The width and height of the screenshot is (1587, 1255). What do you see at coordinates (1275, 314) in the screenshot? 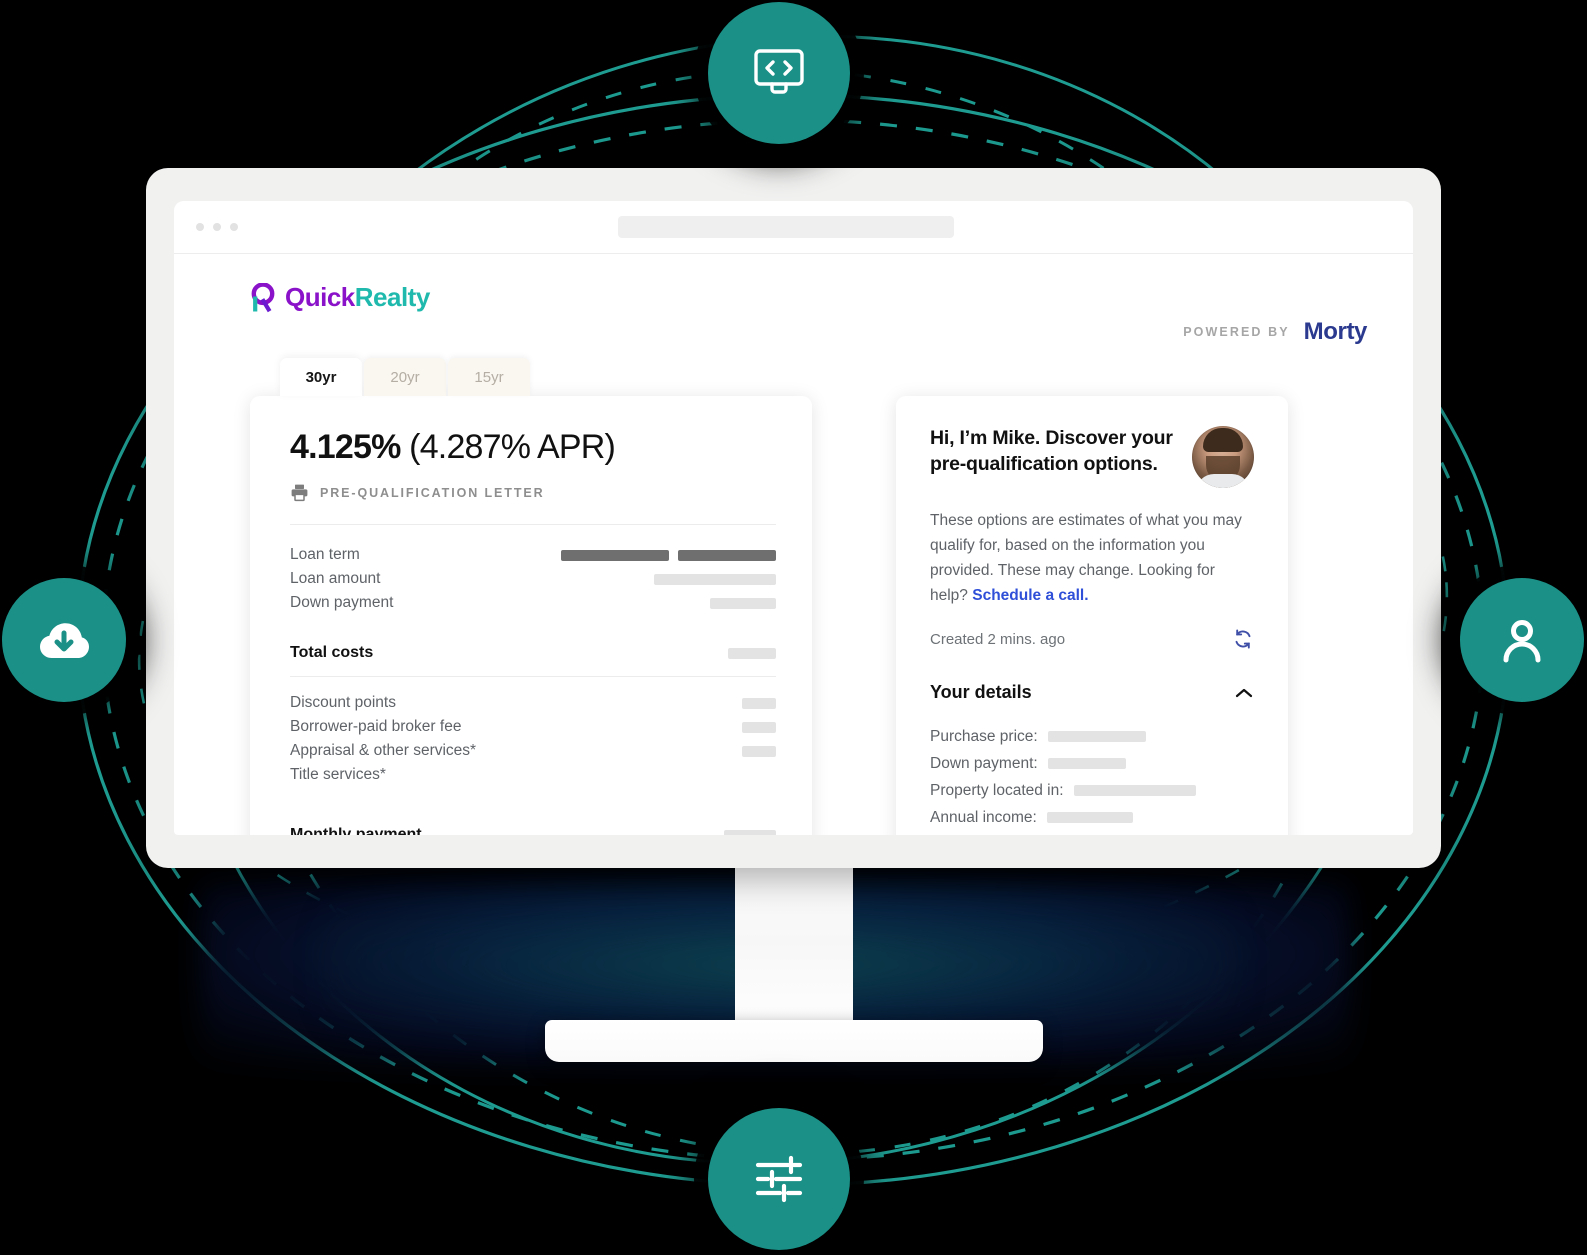
I see `powered-by: POWERED BY Morty` at bounding box center [1275, 314].